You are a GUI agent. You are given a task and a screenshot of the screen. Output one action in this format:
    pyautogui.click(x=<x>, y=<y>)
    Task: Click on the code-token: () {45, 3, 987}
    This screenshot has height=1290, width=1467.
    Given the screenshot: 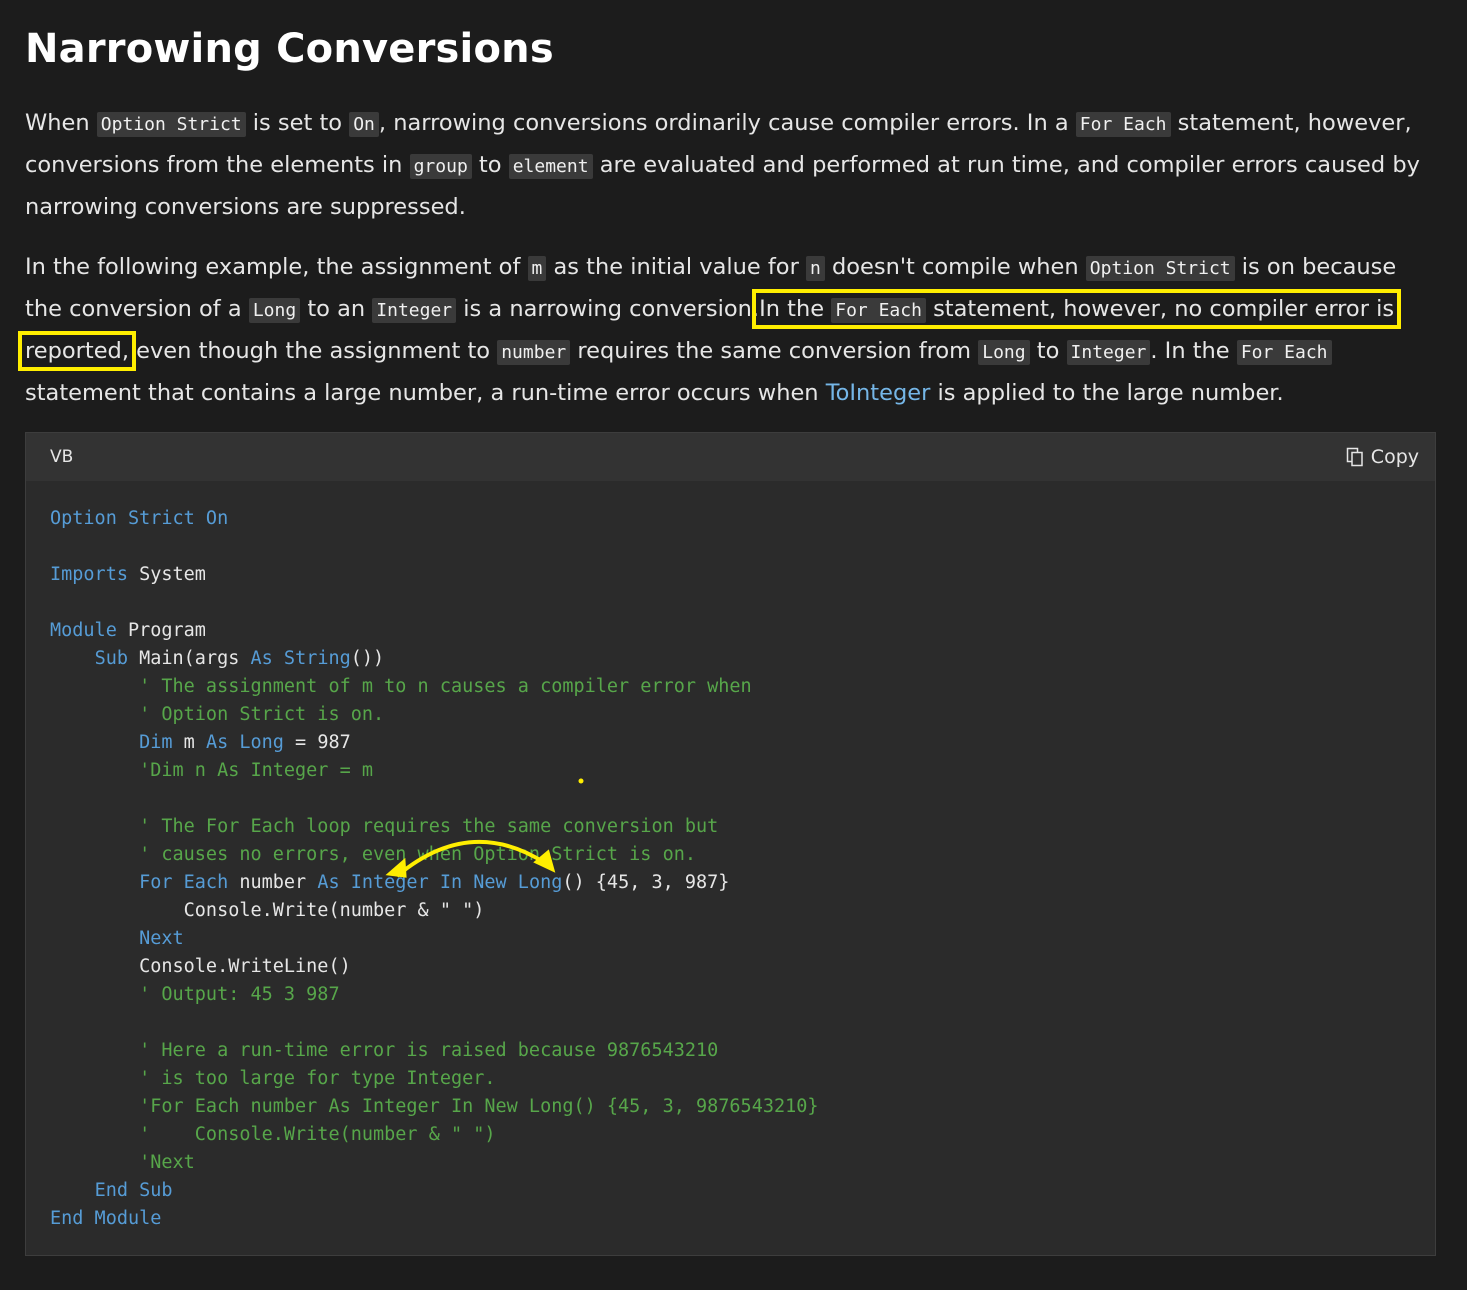 What is the action you would take?
    pyautogui.click(x=646, y=882)
    